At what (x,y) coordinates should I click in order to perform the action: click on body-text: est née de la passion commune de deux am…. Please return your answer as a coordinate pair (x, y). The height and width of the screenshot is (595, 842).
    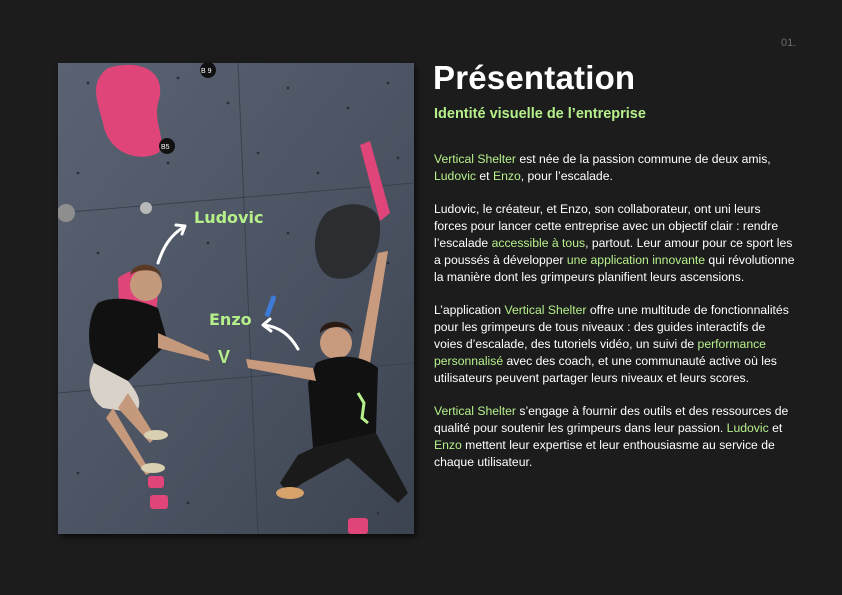
    Looking at the image, I should click on (643, 159).